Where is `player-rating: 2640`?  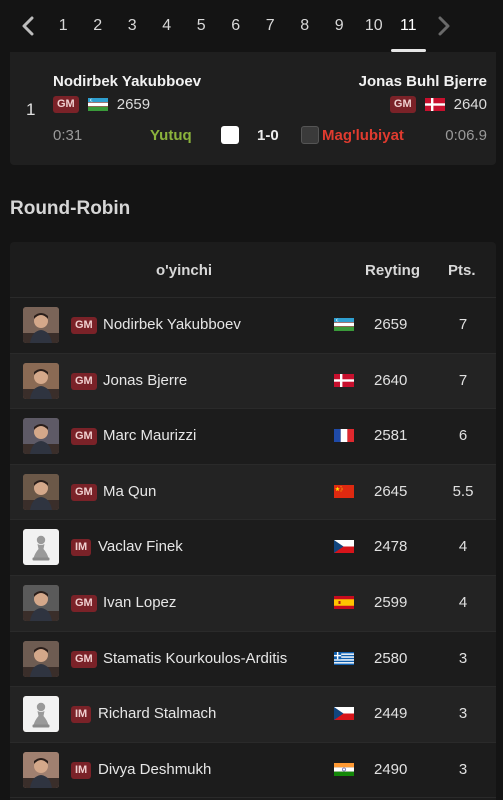 player-rating: 2640 is located at coordinates (391, 380).